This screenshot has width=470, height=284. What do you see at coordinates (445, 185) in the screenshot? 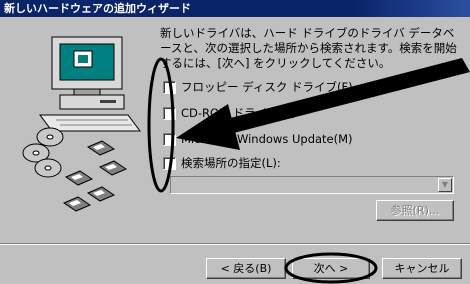
I see `chevron-down-icon: ▼` at bounding box center [445, 185].